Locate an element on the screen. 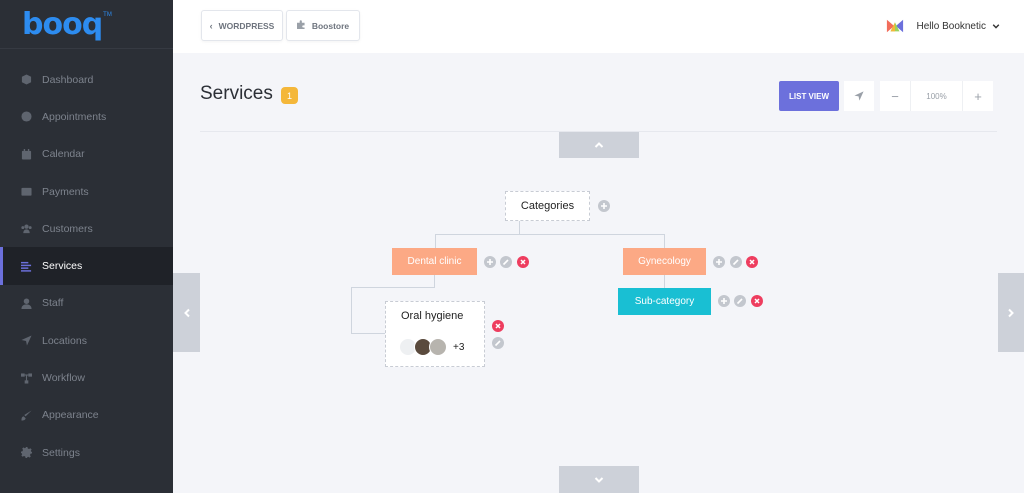 The height and width of the screenshot is (493, 1024). user-greeting: Hello Booknetic is located at coordinates (951, 26).